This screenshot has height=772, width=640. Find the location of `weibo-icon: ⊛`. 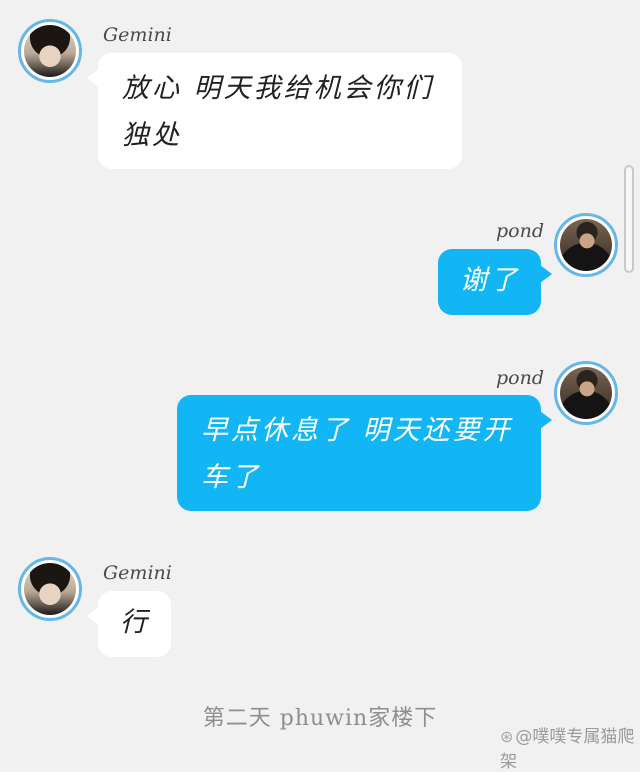

weibo-icon: ⊛ is located at coordinates (507, 736).